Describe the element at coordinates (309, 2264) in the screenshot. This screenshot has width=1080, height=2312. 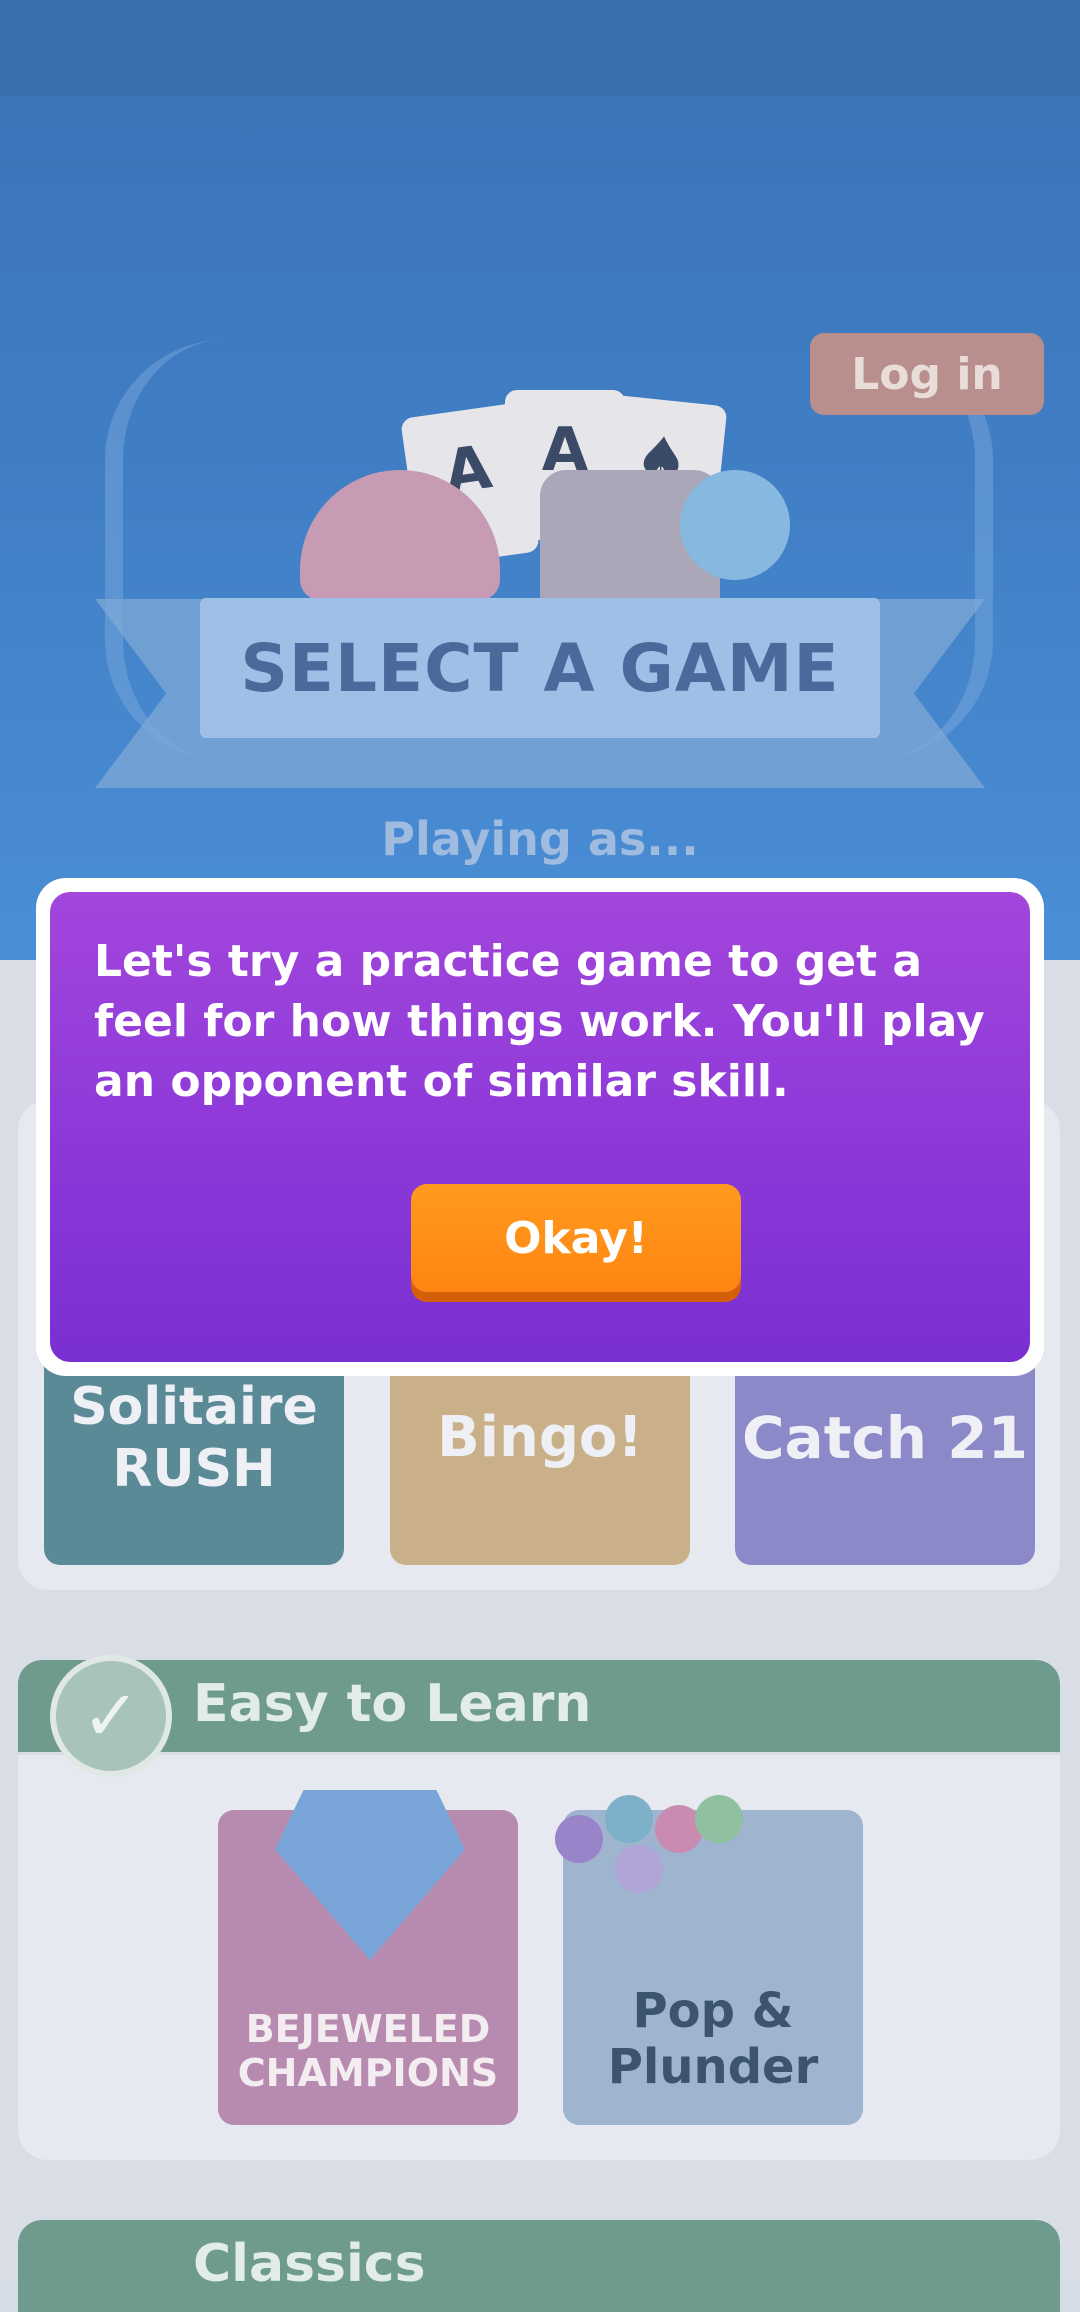
I see `section-label: Classics` at that location.